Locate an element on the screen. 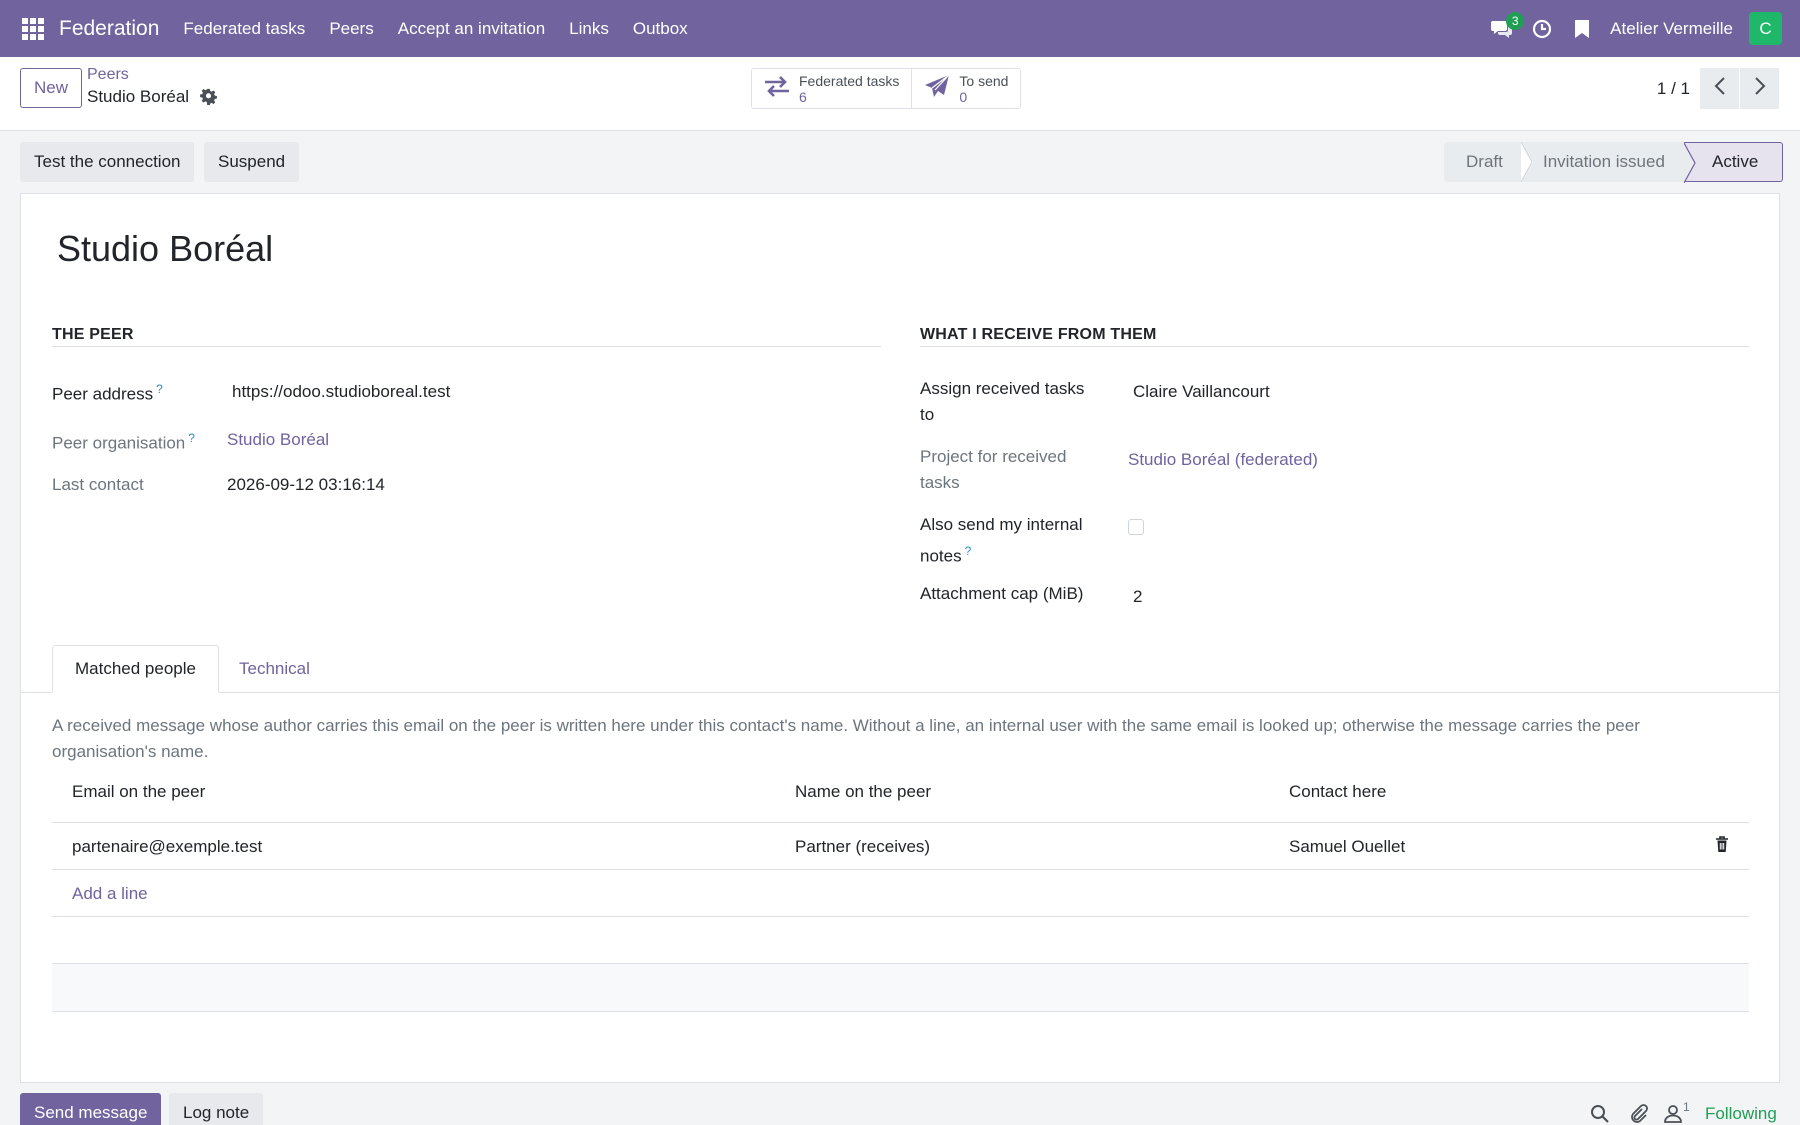 The height and width of the screenshot is (1125, 1800). app-name: Federation is located at coordinates (109, 29).